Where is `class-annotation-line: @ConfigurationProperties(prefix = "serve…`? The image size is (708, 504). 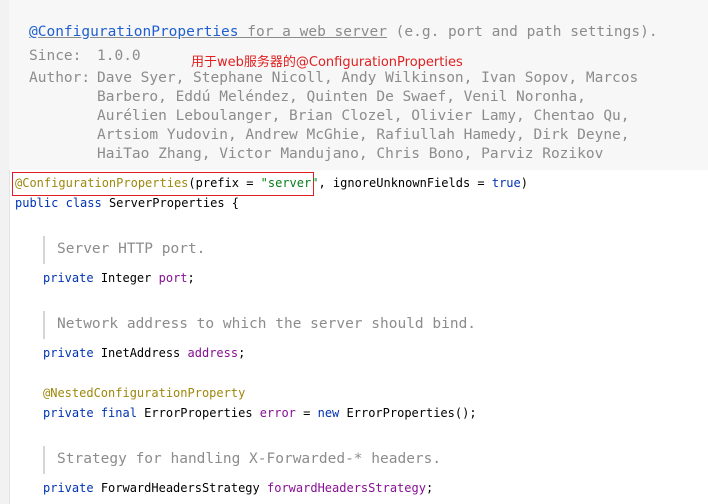
class-annotation-line: @ConfigurationProperties(prefix = "serve… is located at coordinates (271, 183).